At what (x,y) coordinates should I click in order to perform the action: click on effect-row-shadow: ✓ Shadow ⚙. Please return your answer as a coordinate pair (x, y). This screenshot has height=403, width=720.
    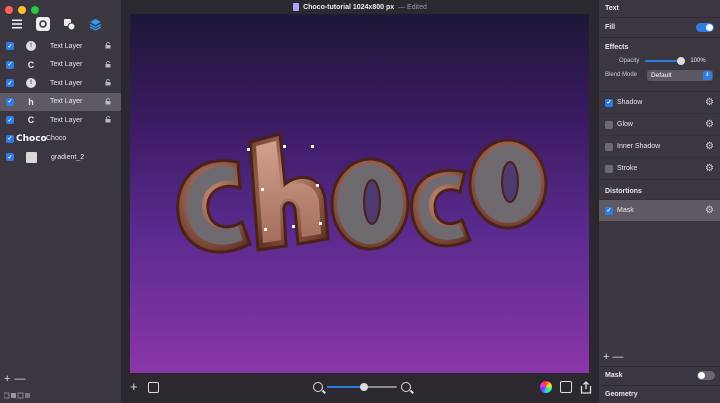
    Looking at the image, I should click on (659, 102).